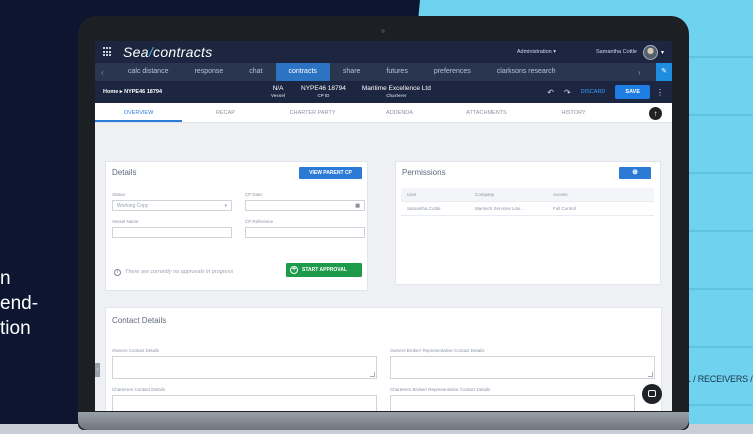 Image resolution: width=753 pixels, height=434 pixels. I want to click on backdrop-line-1: n, so click(5, 278).